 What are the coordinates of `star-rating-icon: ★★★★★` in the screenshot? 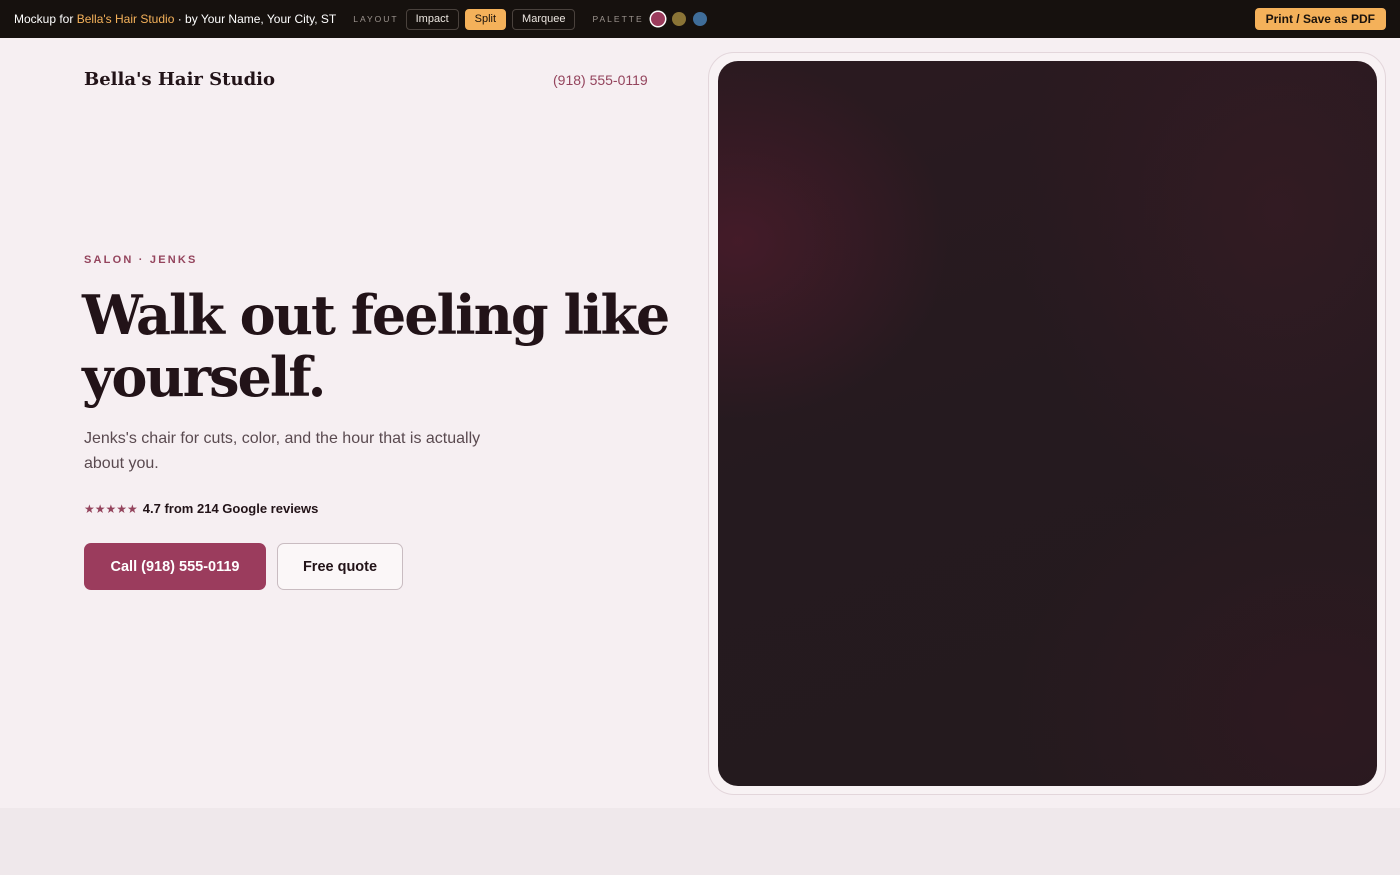 It's located at (111, 508).